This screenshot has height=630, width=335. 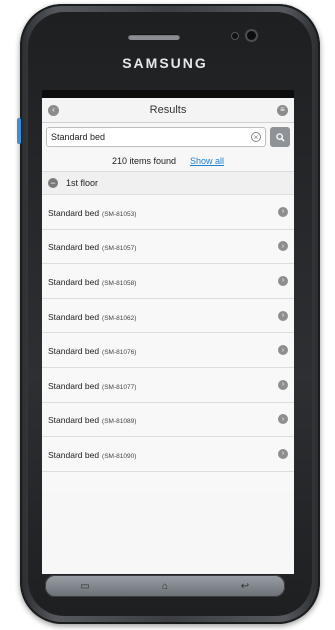 What do you see at coordinates (168, 212) in the screenshot?
I see `list-item: Standard bed (SM-81053) ›` at bounding box center [168, 212].